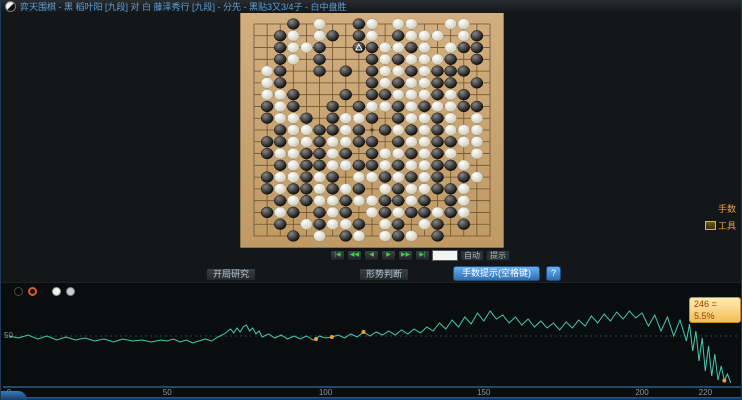 The width and height of the screenshot is (742, 400). I want to click on app-icon, so click(10, 6).